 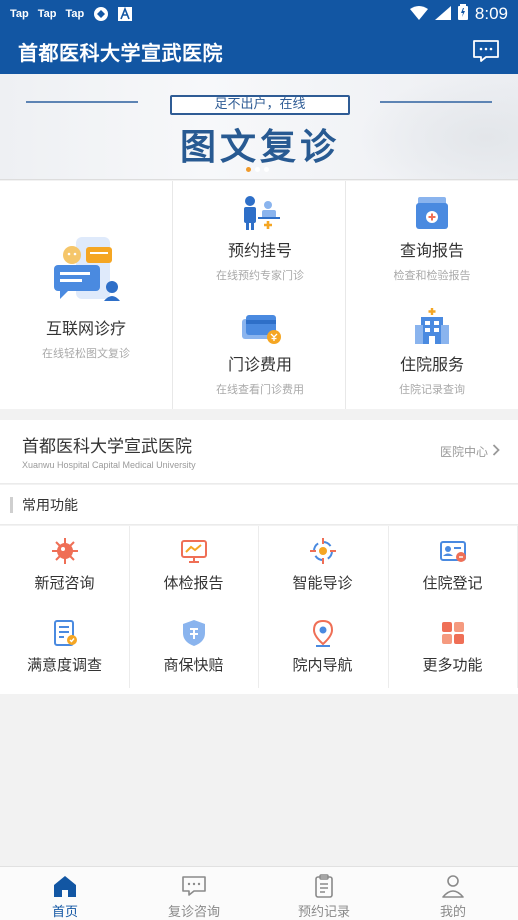 I want to click on hospital-center-label: 医院中心, so click(x=463, y=452).